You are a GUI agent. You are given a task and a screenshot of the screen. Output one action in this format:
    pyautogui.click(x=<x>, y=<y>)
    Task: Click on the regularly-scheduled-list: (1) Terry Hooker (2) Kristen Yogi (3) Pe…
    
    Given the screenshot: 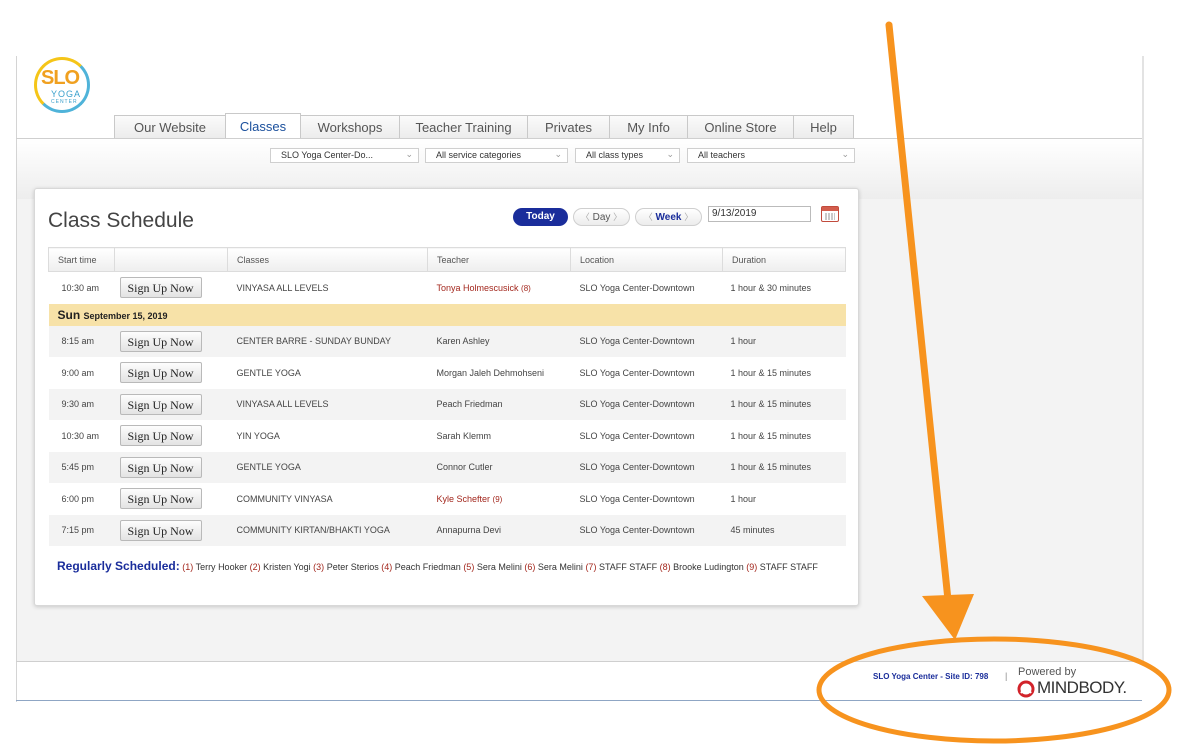 What is the action you would take?
    pyautogui.click(x=500, y=567)
    